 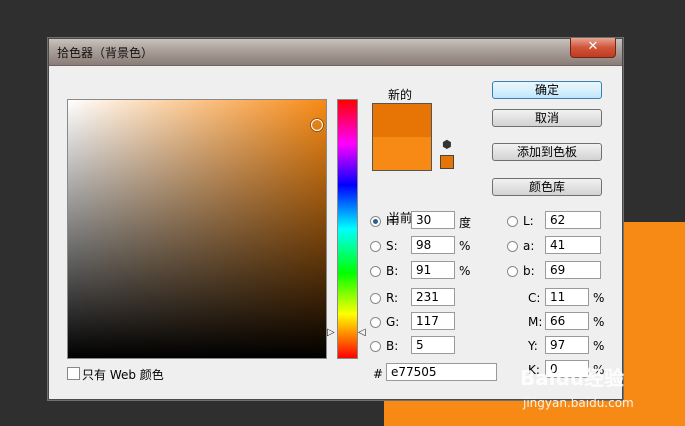 What do you see at coordinates (433, 220) in the screenshot?
I see `hsb-h-input: 30` at bounding box center [433, 220].